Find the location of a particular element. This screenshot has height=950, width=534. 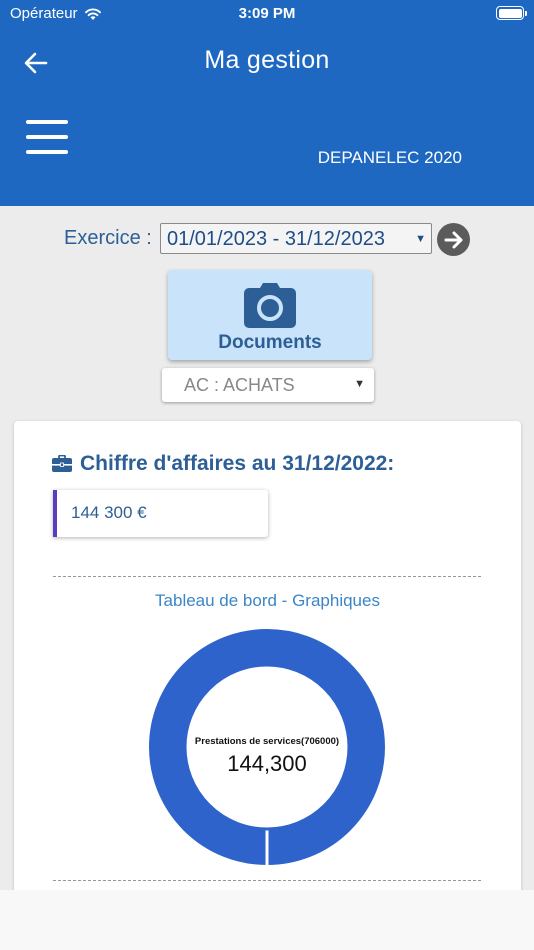

donut-center-value: 144,300 is located at coordinates (267, 763).